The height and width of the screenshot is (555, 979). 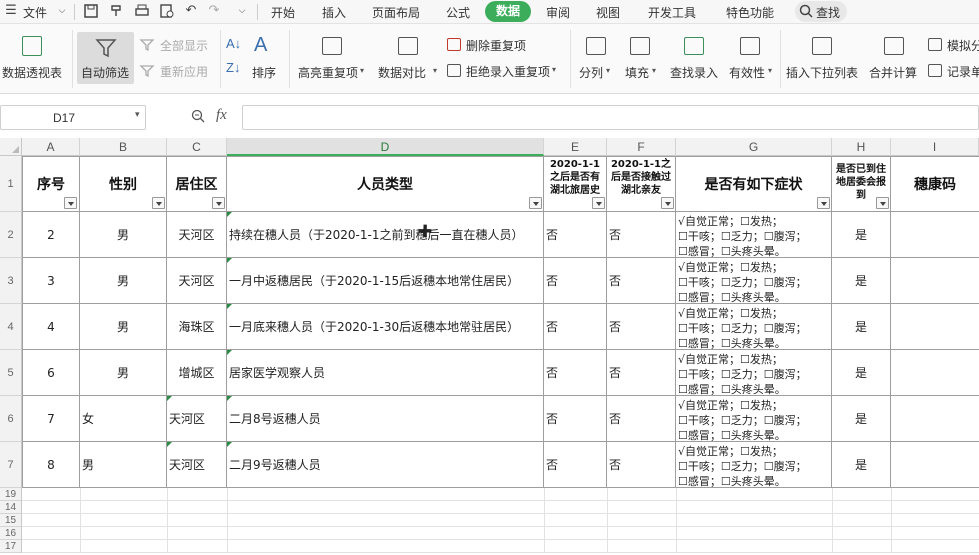 What do you see at coordinates (191, 11) in the screenshot?
I see `undo-icon: ↶` at bounding box center [191, 11].